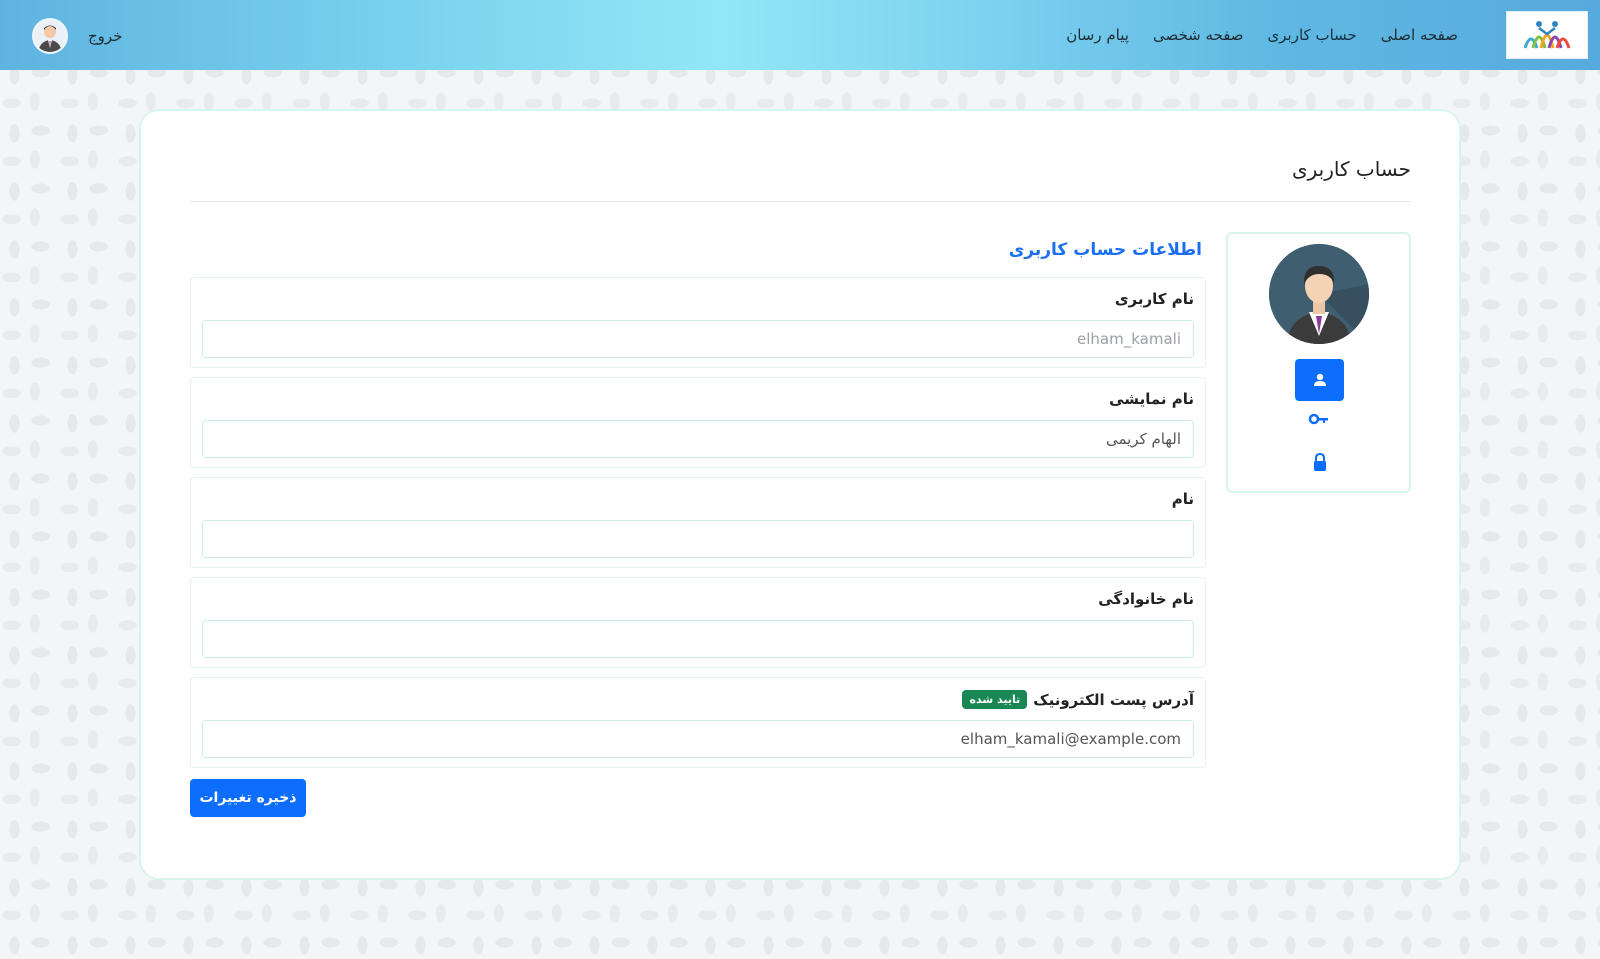  I want to click on user-icon, so click(1319, 379).